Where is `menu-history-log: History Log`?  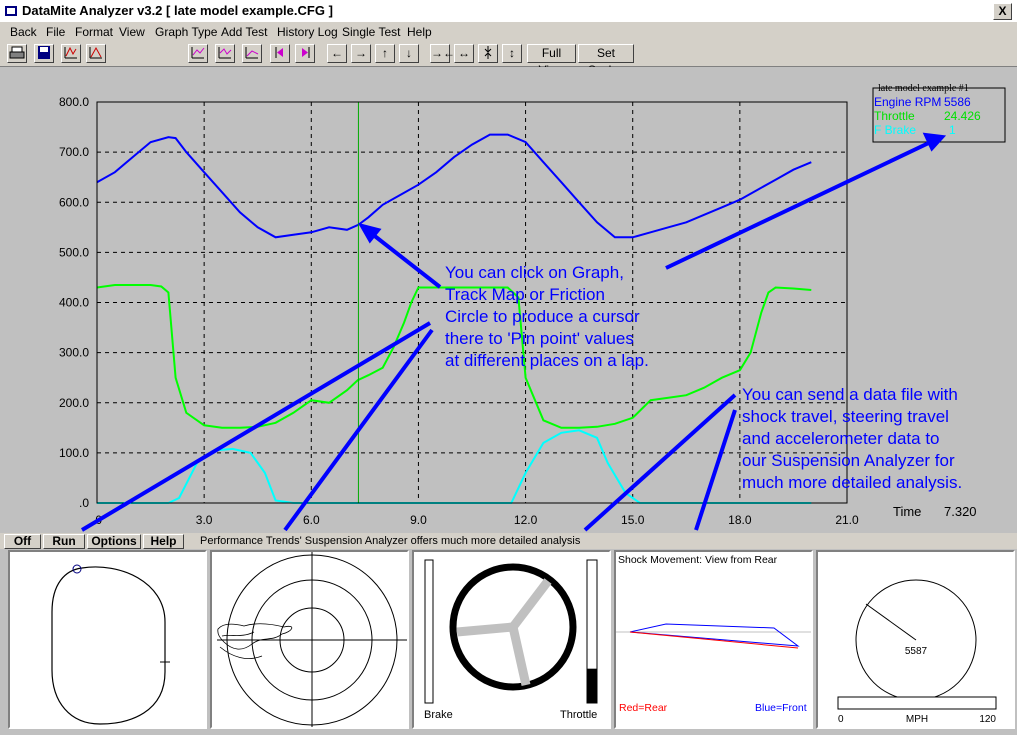 menu-history-log: History Log is located at coordinates (307, 32).